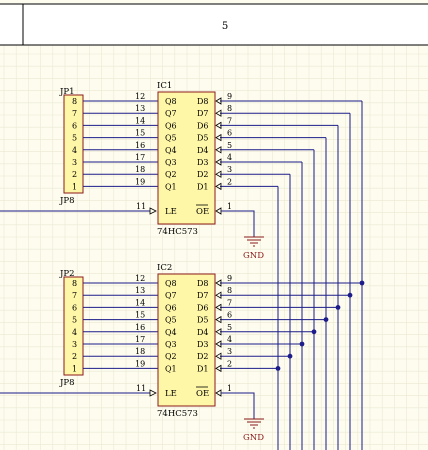  Describe the element at coordinates (238, 405) in the screenshot. I see `oe-wire` at that location.